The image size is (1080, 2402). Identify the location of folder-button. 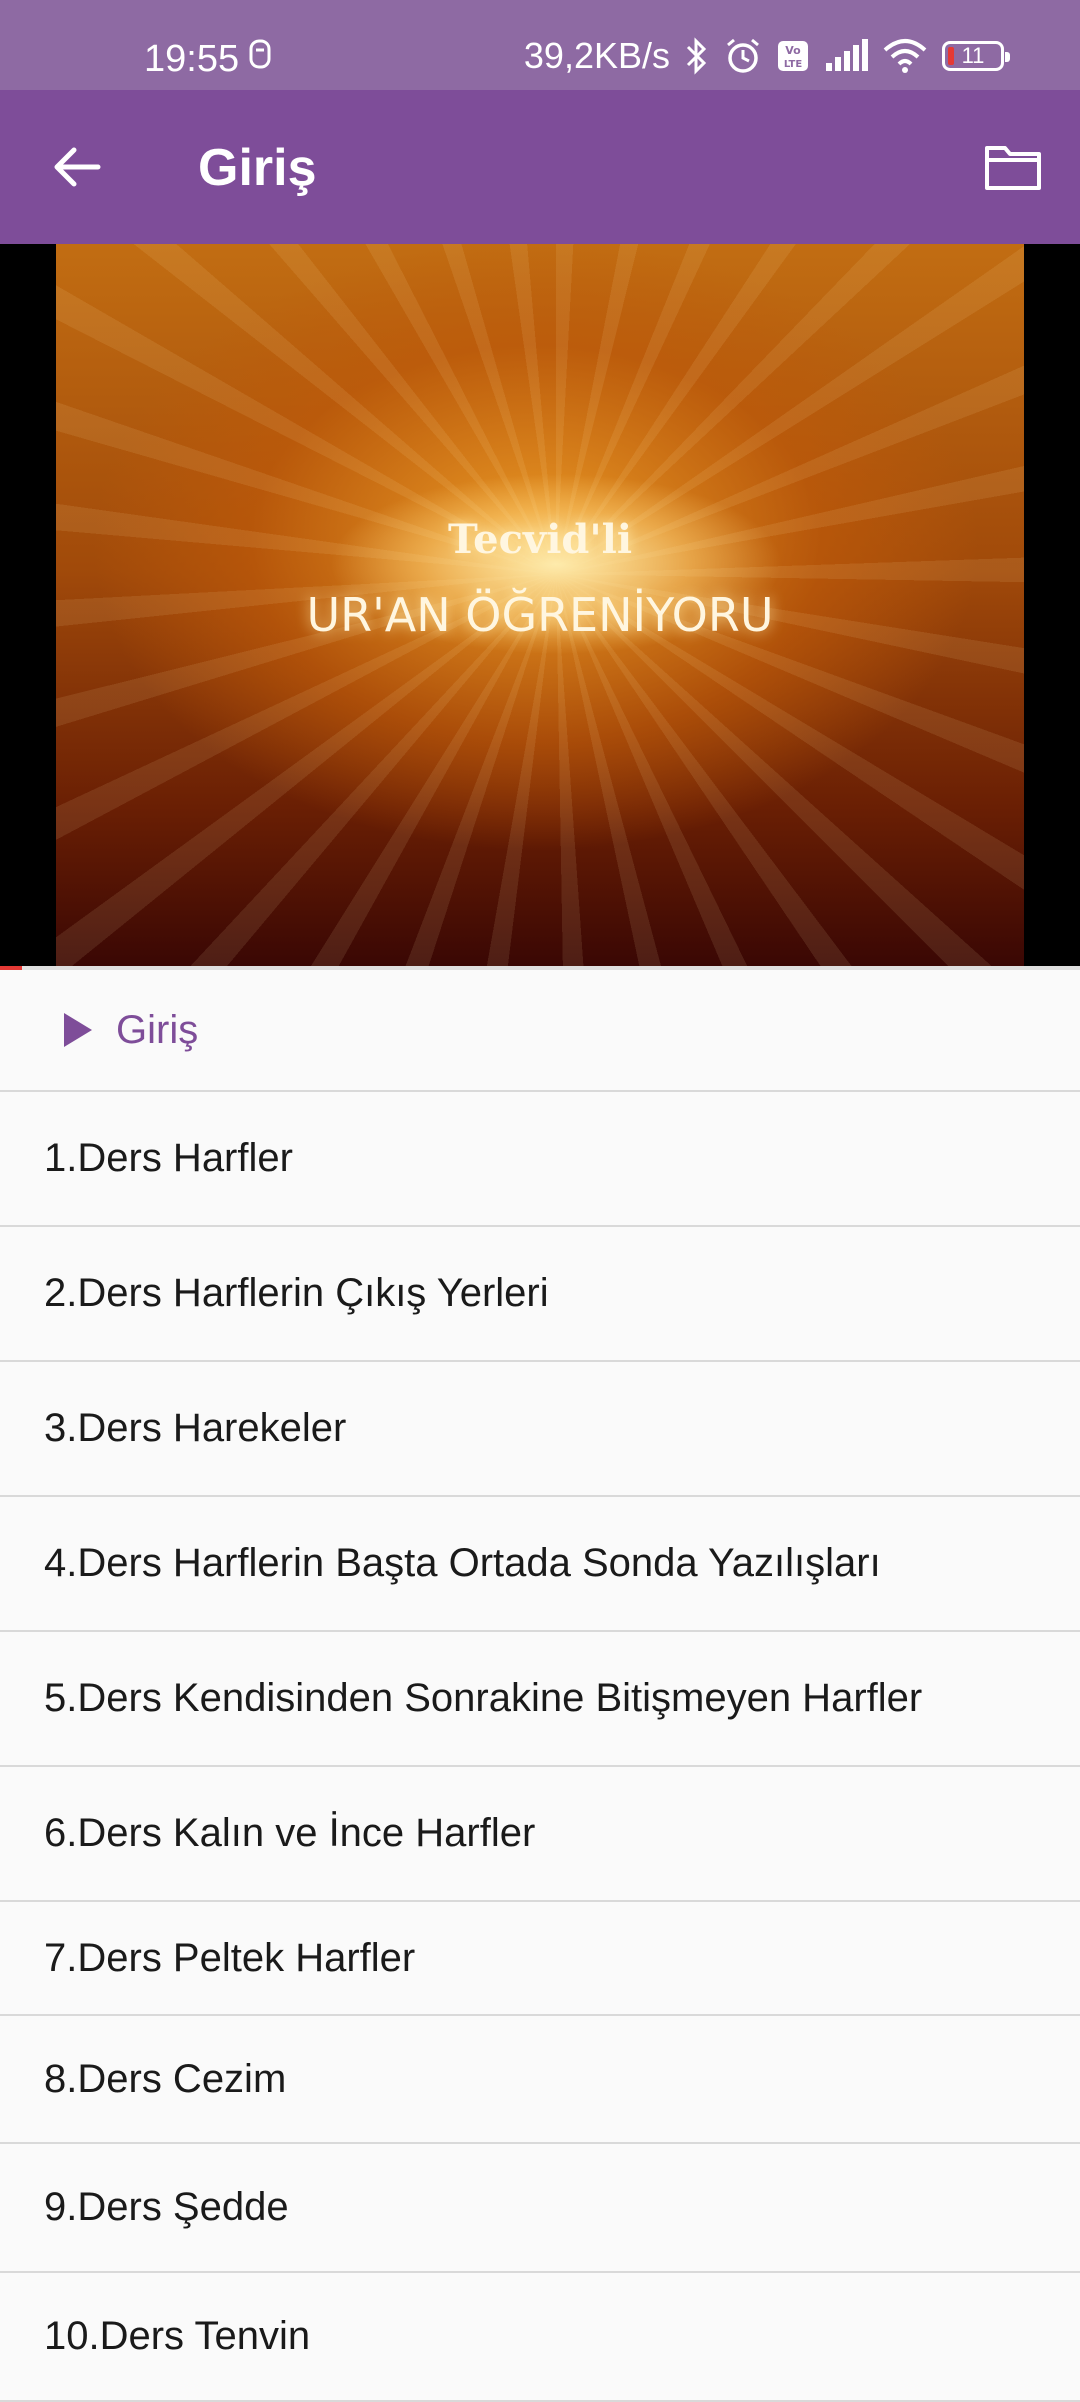
(1013, 167).